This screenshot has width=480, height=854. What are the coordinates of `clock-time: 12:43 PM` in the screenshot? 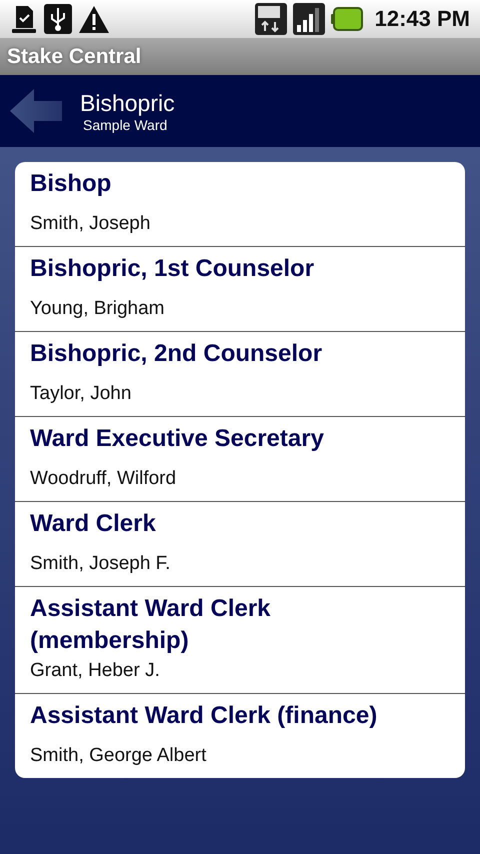 It's located at (422, 19).